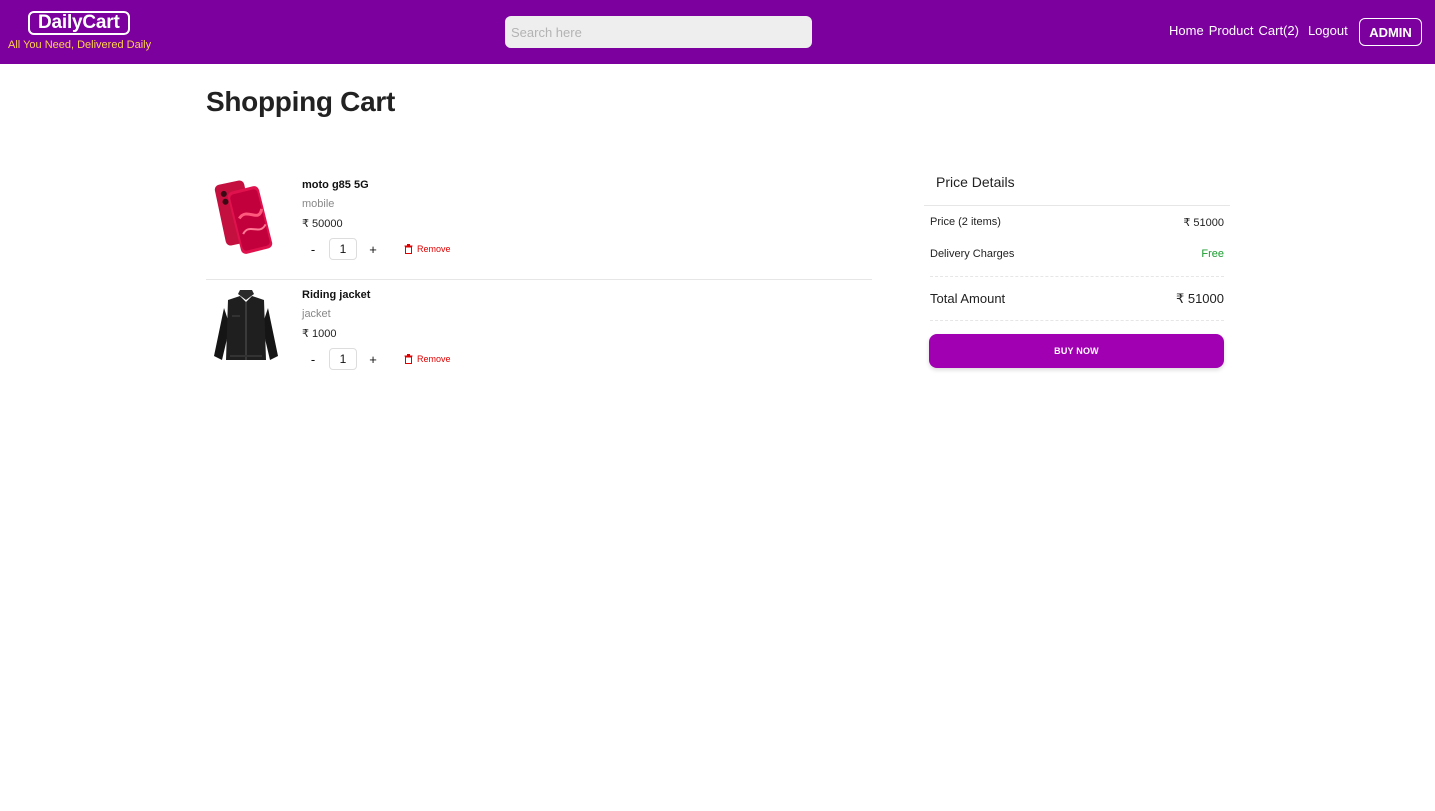  I want to click on tagline: All You Need, Delivered Daily, so click(80, 45).